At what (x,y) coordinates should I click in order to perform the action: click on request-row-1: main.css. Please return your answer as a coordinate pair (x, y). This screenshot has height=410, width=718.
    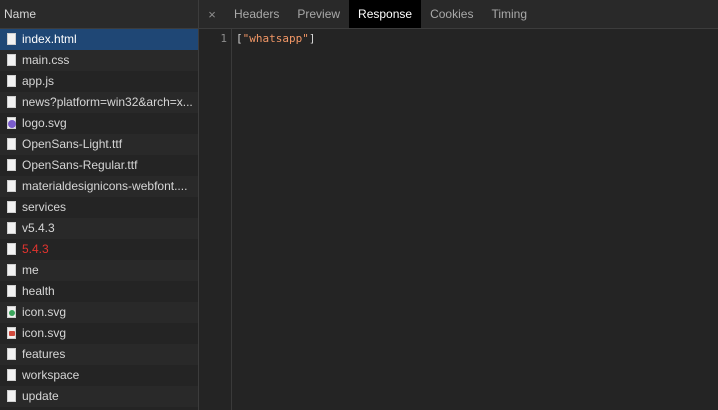
    Looking at the image, I should click on (99, 60).